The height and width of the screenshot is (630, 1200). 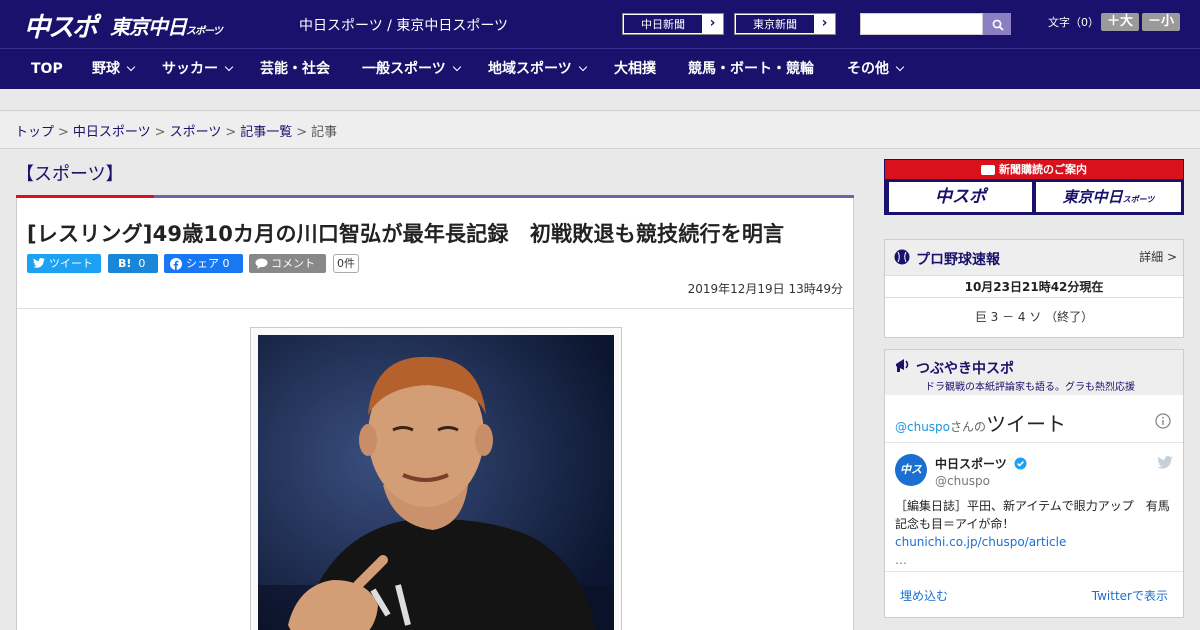 I want to click on article-headline: [レスリング]49歳10カ月の川口智弘が最年長記録 初戦敗退も競技続行を明言, so click(x=406, y=234).